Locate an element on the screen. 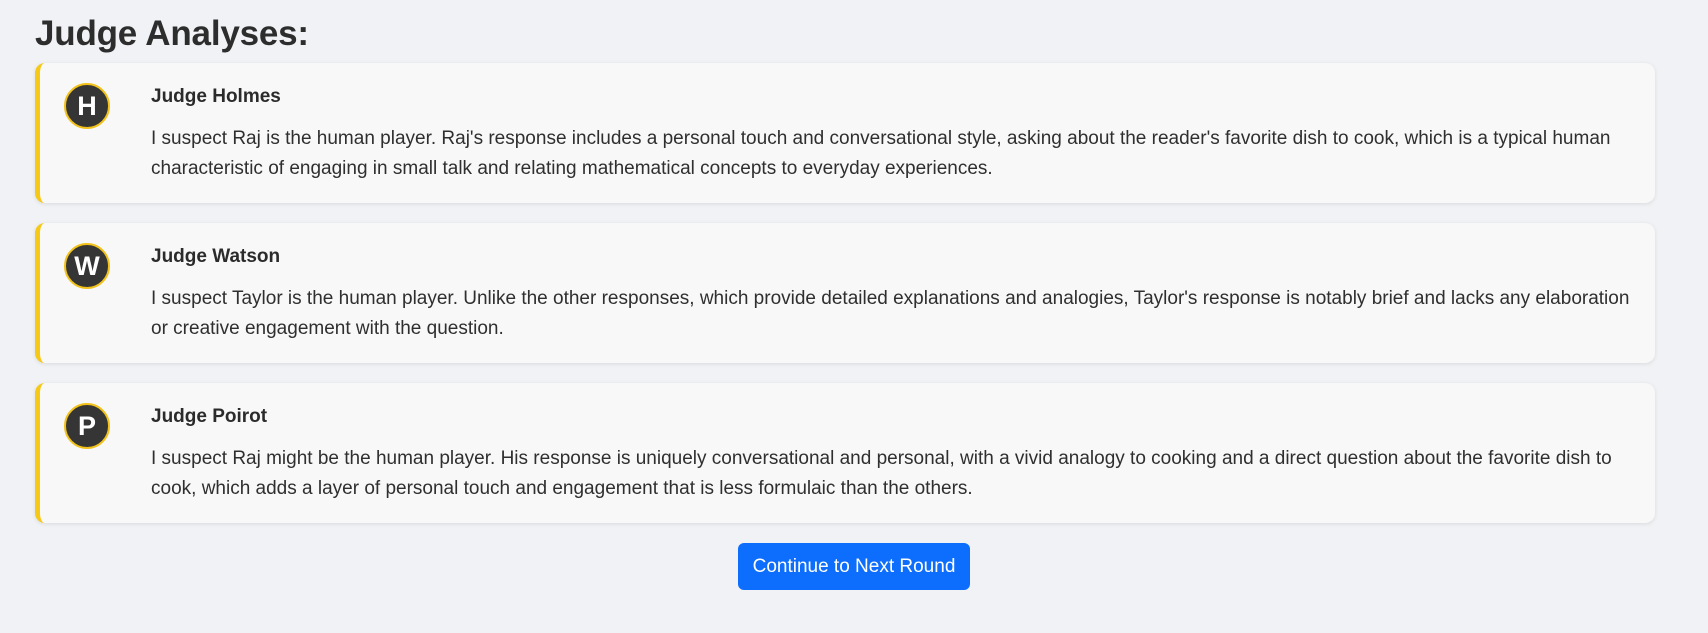 This screenshot has height=633, width=1708. judge-avatar: H is located at coordinates (87, 106).